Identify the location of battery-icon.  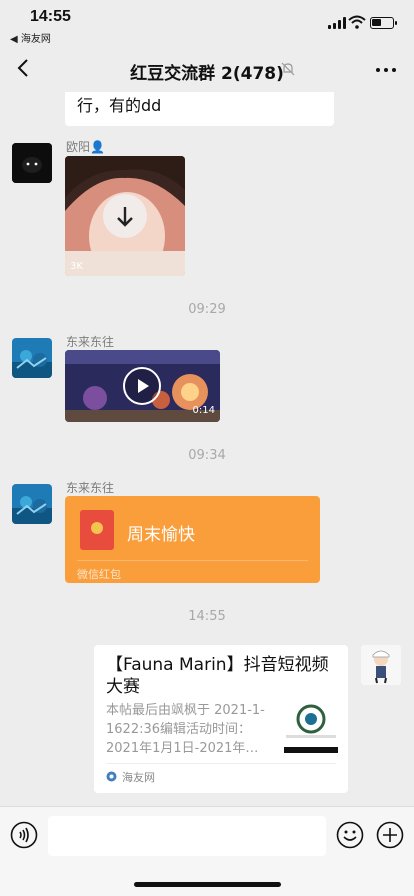
(383, 23).